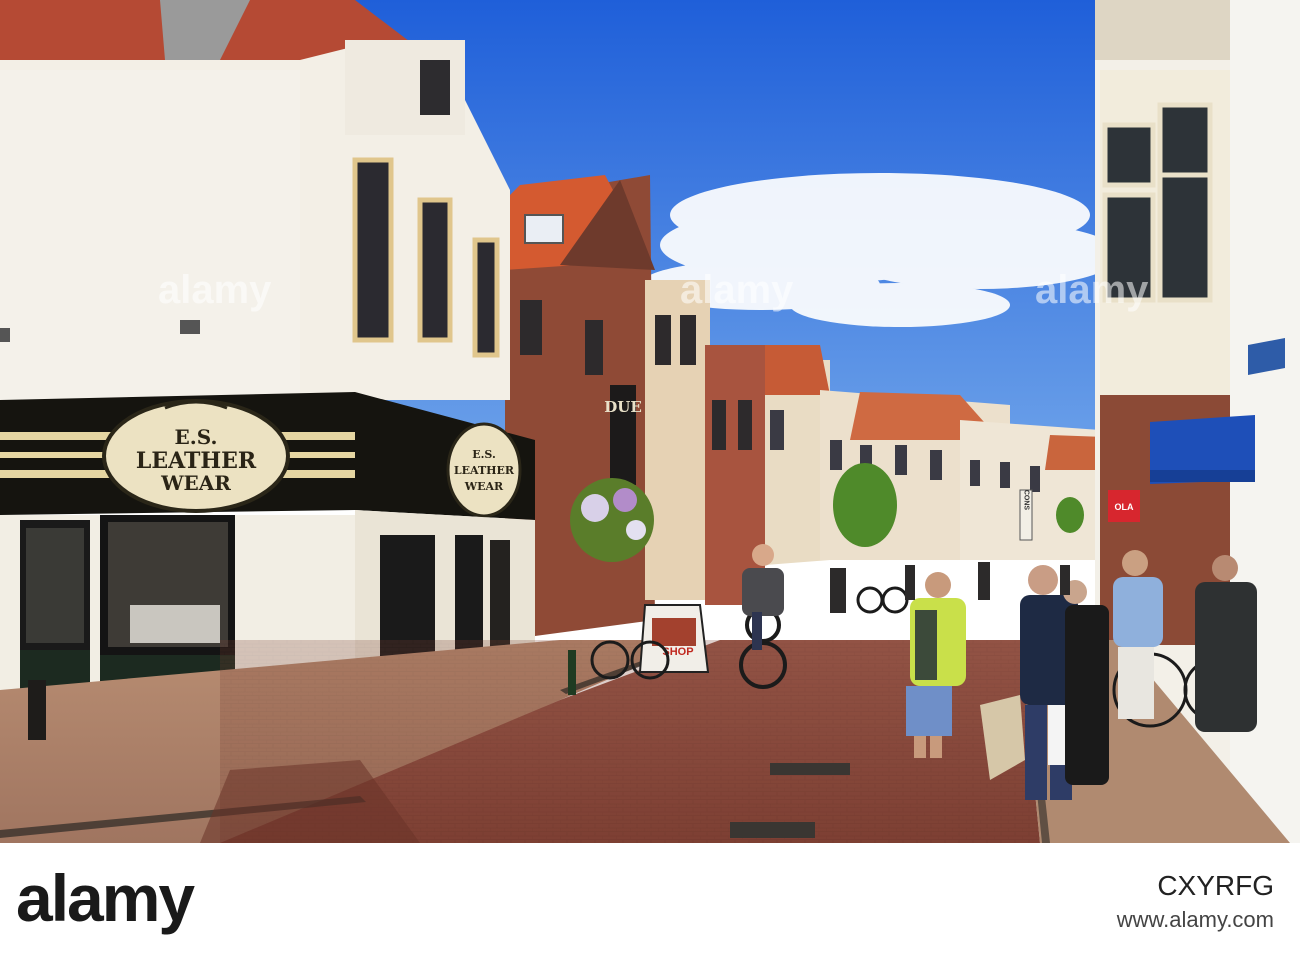  I want to click on woman-dark-coat, so click(1086, 682).